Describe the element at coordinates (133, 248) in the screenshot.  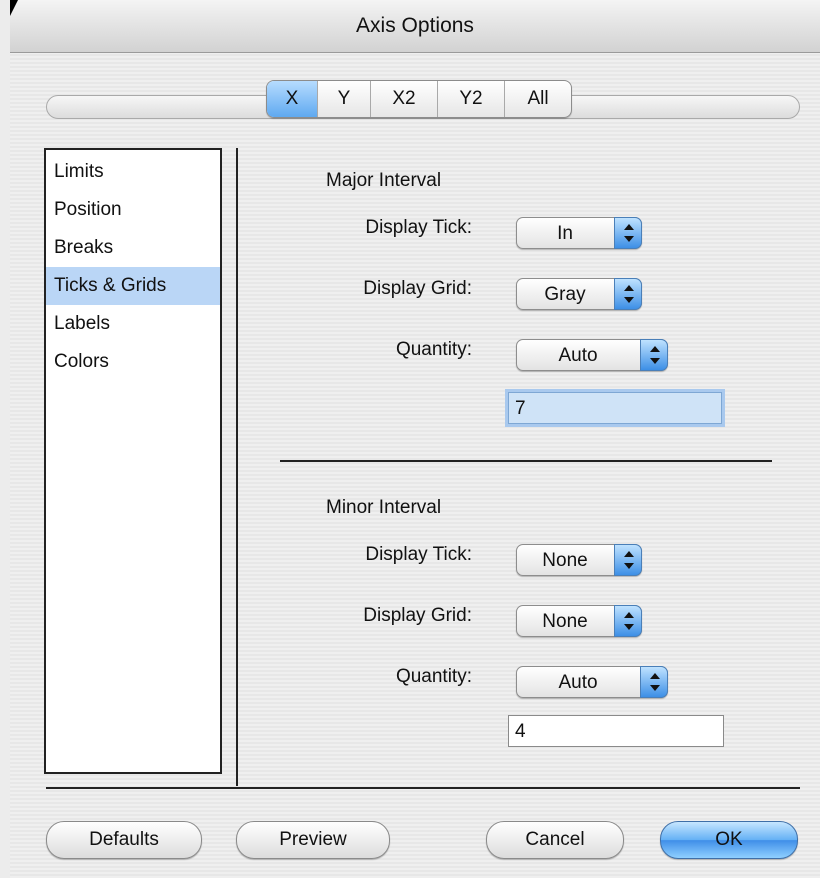
I see `sidebar-item-breaks: Breaks` at that location.